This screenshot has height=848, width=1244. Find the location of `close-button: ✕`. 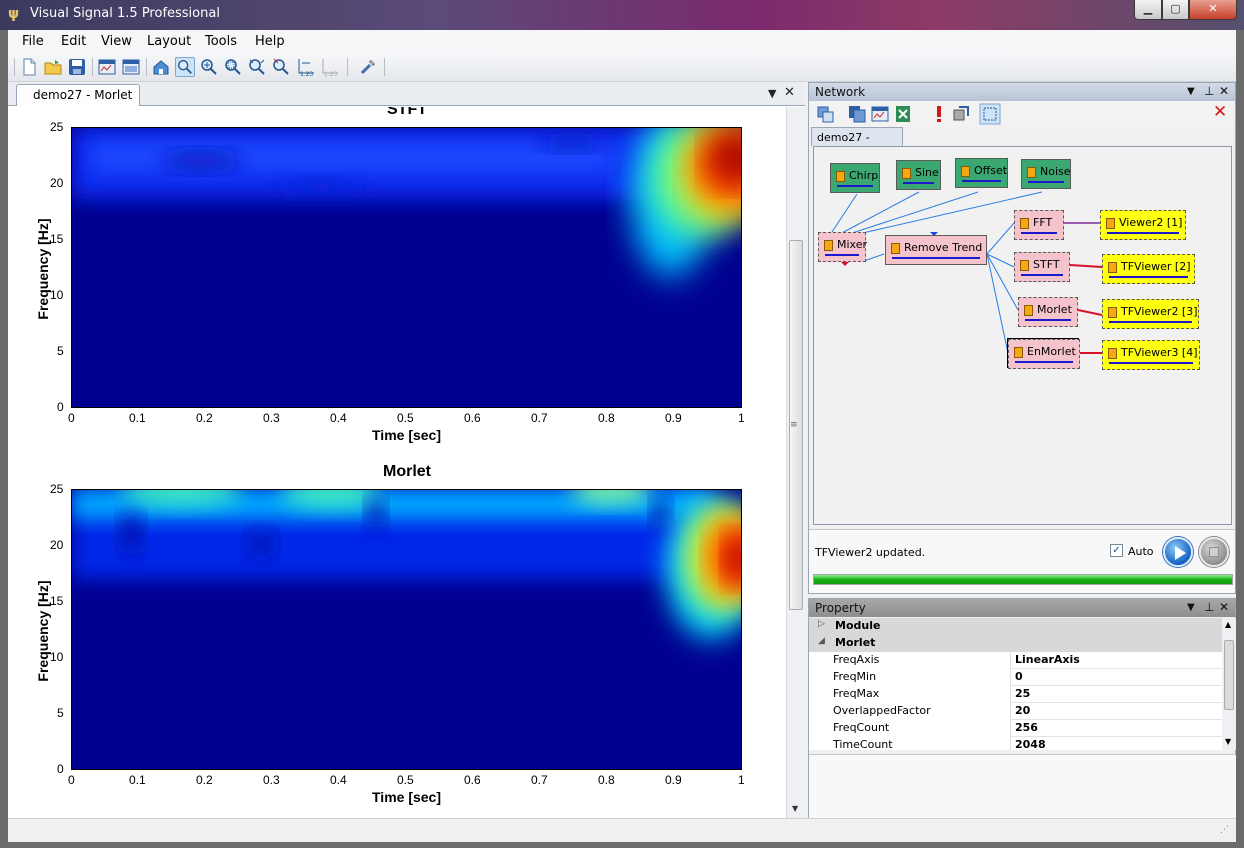

close-button: ✕ is located at coordinates (1213, 10).